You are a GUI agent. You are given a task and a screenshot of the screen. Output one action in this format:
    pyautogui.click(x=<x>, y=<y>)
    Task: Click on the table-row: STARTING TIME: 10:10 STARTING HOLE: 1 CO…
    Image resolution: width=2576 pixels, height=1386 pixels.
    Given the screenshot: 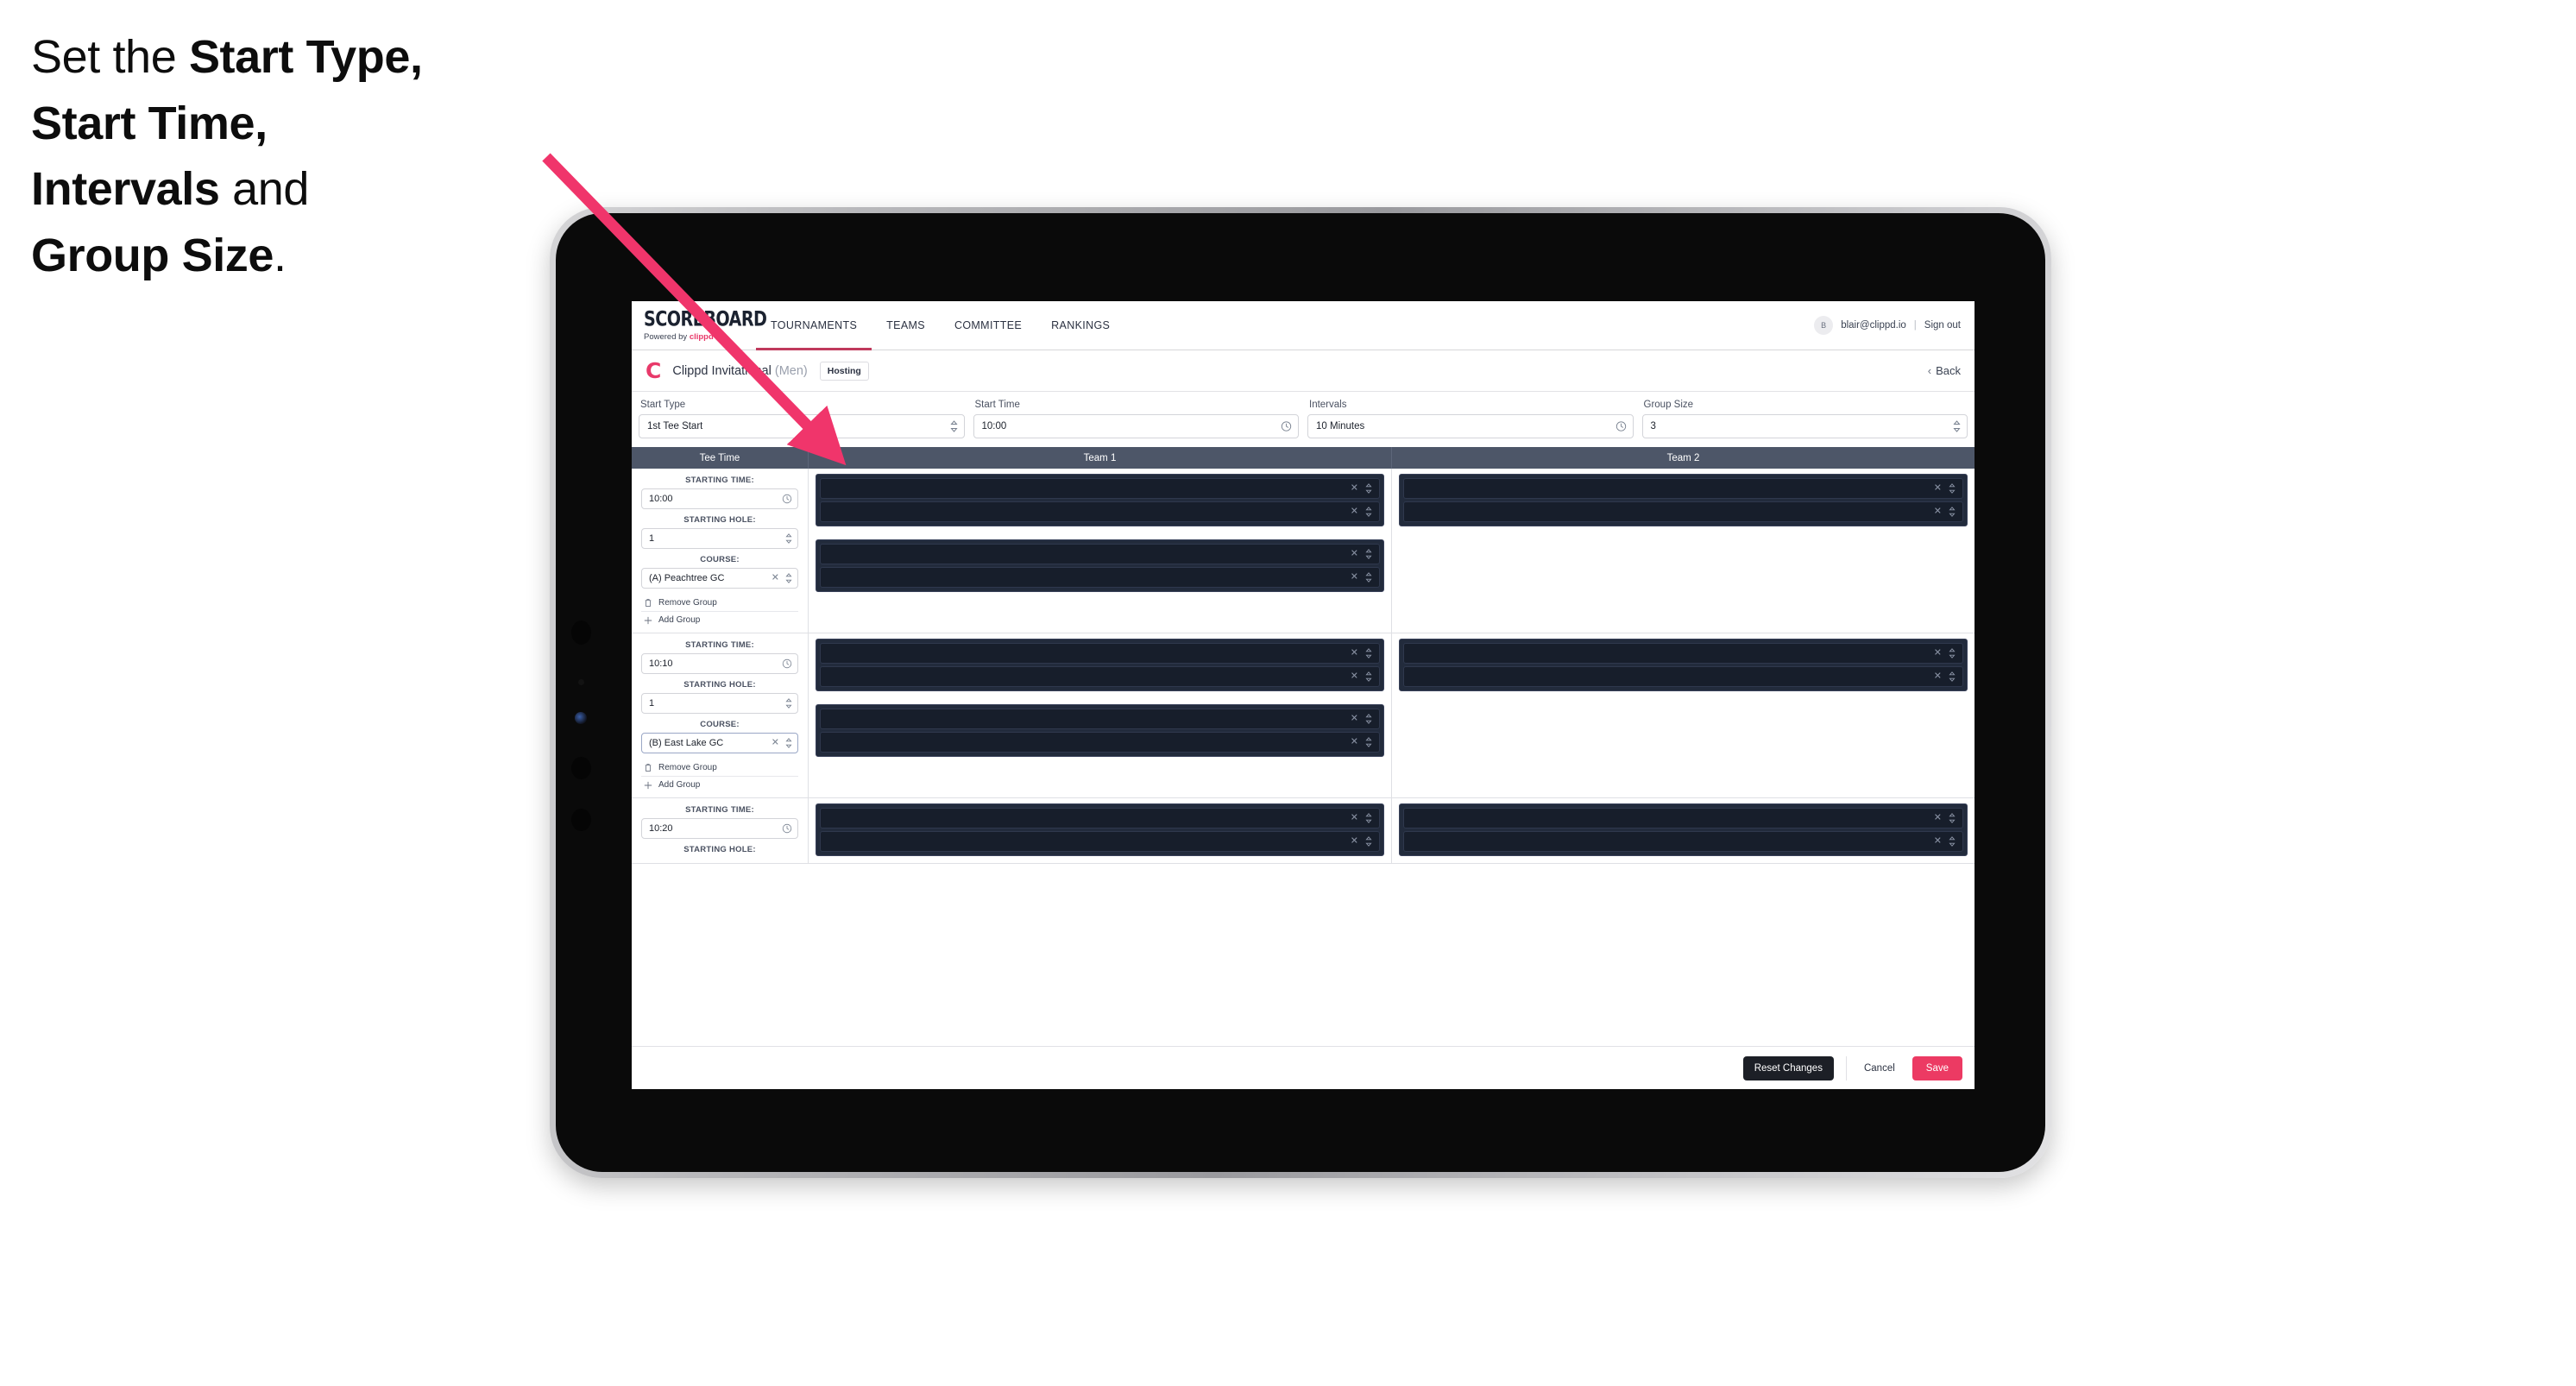 What is the action you would take?
    pyautogui.click(x=1303, y=716)
    